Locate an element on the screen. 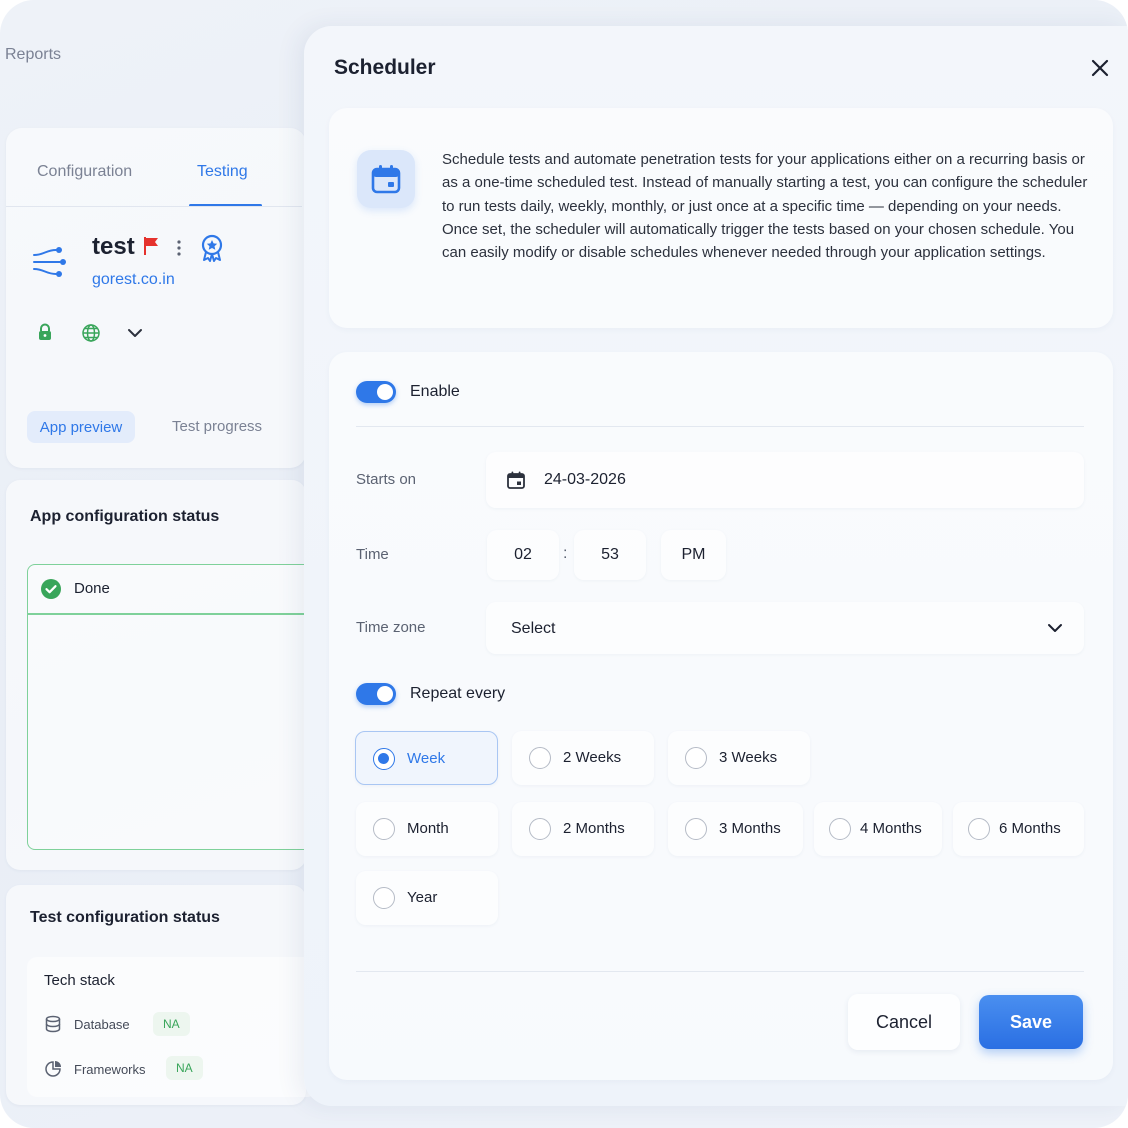  check-circle-icon is located at coordinates (51, 589).